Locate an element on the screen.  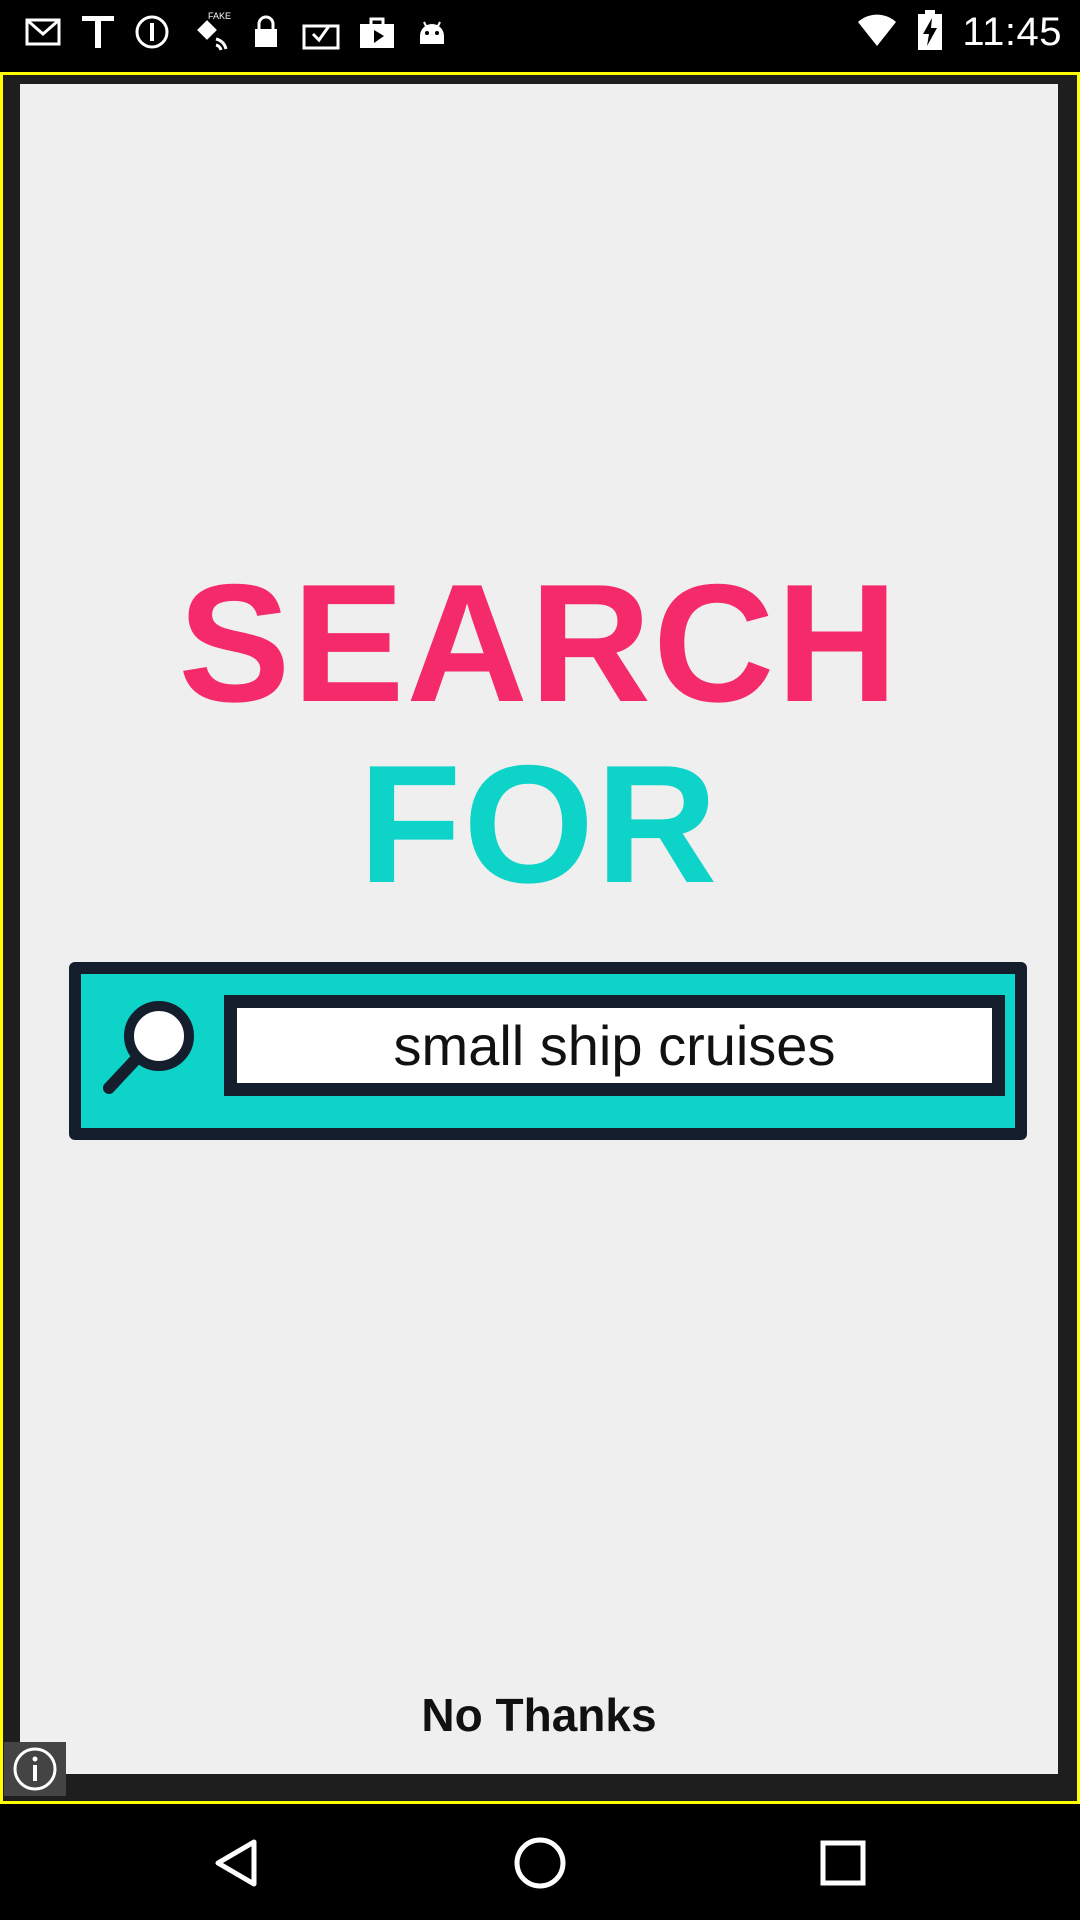
magnifier-icon is located at coordinates (150, 1051).